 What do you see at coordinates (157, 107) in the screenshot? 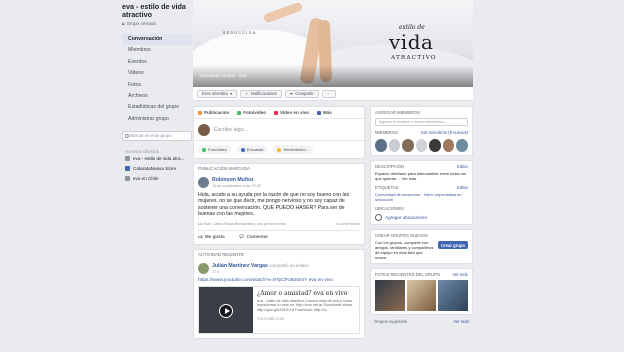
I see `nav-item-estadisticas: Estadísticas del grupo` at bounding box center [157, 107].